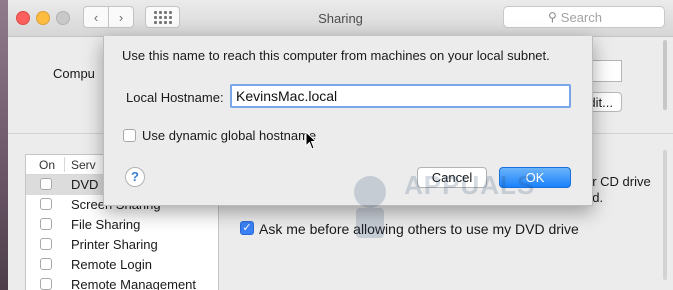 The width and height of the screenshot is (673, 290). Describe the element at coordinates (247, 228) in the screenshot. I see `ask-permission-checkbox: ✓` at that location.